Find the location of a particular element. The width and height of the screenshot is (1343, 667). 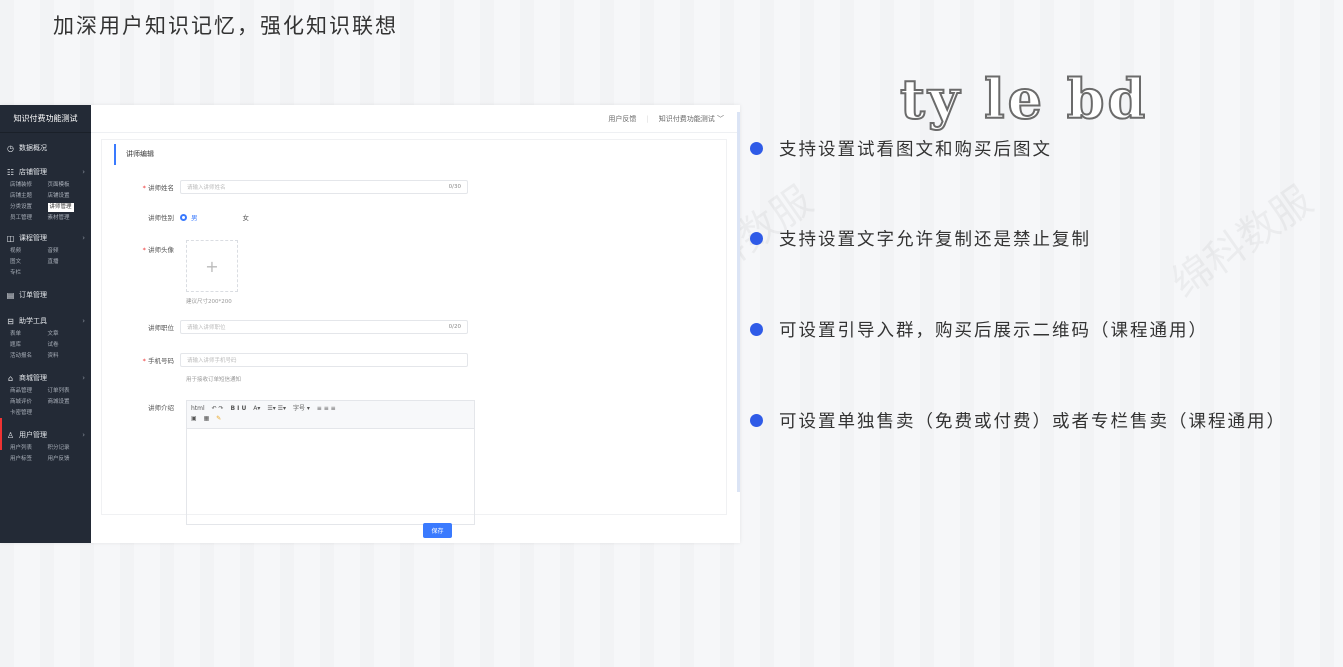

gender-female-radio: 女 is located at coordinates (240, 217).